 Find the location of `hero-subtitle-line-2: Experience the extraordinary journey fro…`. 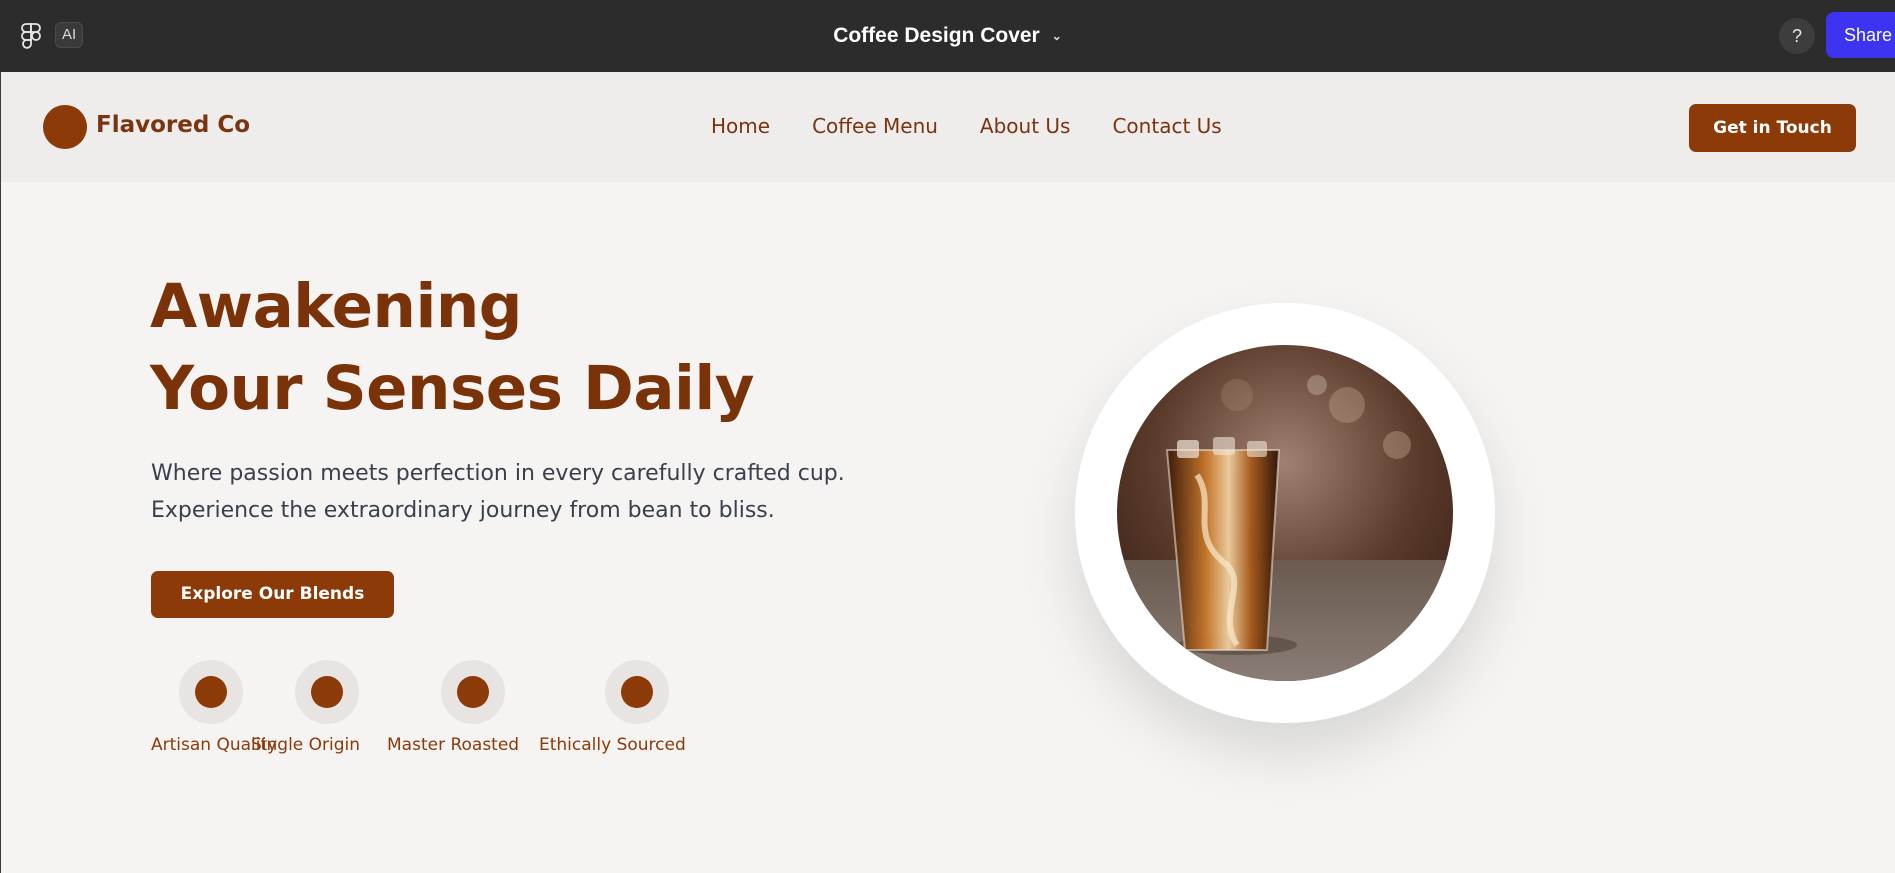

hero-subtitle-line-2: Experience the extraordinary journey fro… is located at coordinates (463, 510).